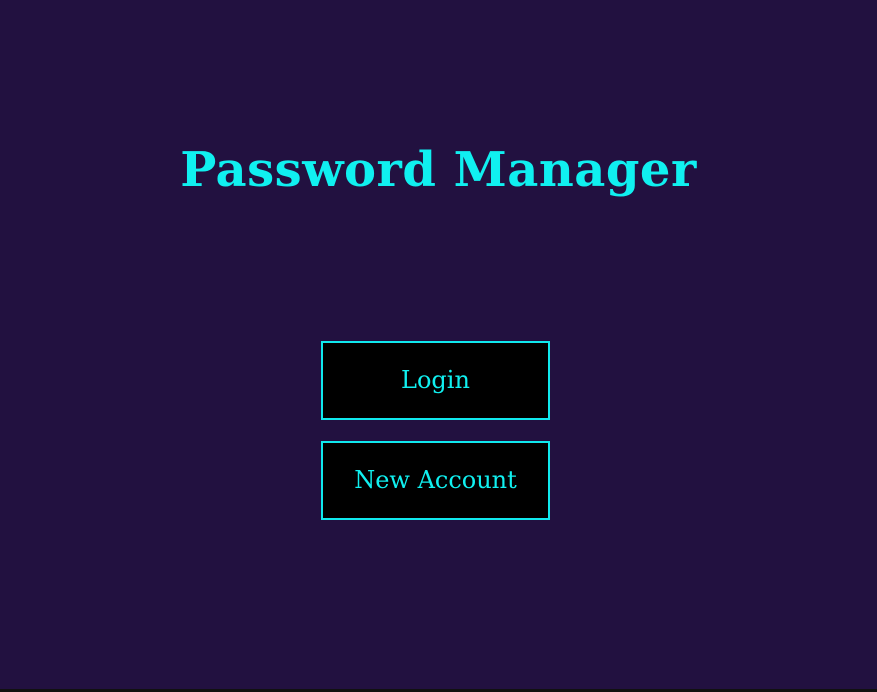 The height and width of the screenshot is (692, 877). What do you see at coordinates (435, 480) in the screenshot?
I see `new-account-button: New Account` at bounding box center [435, 480].